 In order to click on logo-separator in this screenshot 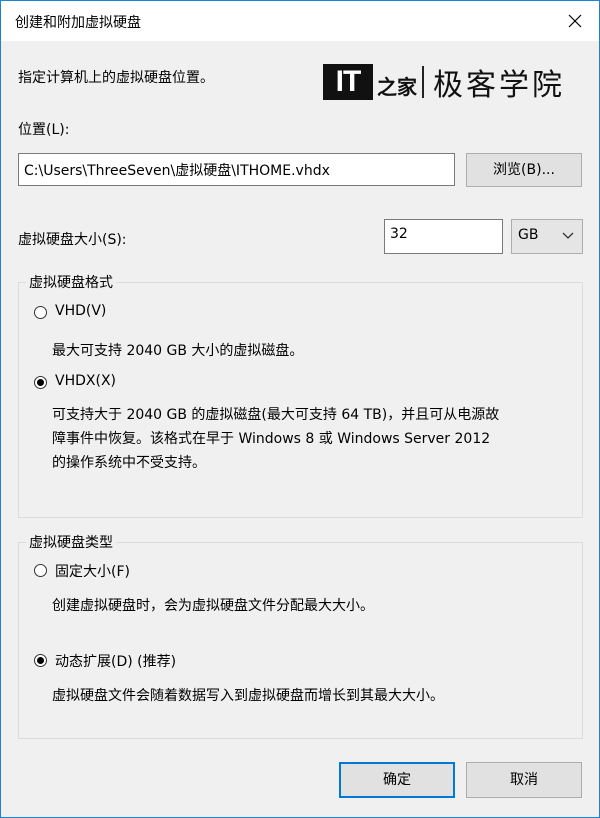, I will do `click(423, 82)`.